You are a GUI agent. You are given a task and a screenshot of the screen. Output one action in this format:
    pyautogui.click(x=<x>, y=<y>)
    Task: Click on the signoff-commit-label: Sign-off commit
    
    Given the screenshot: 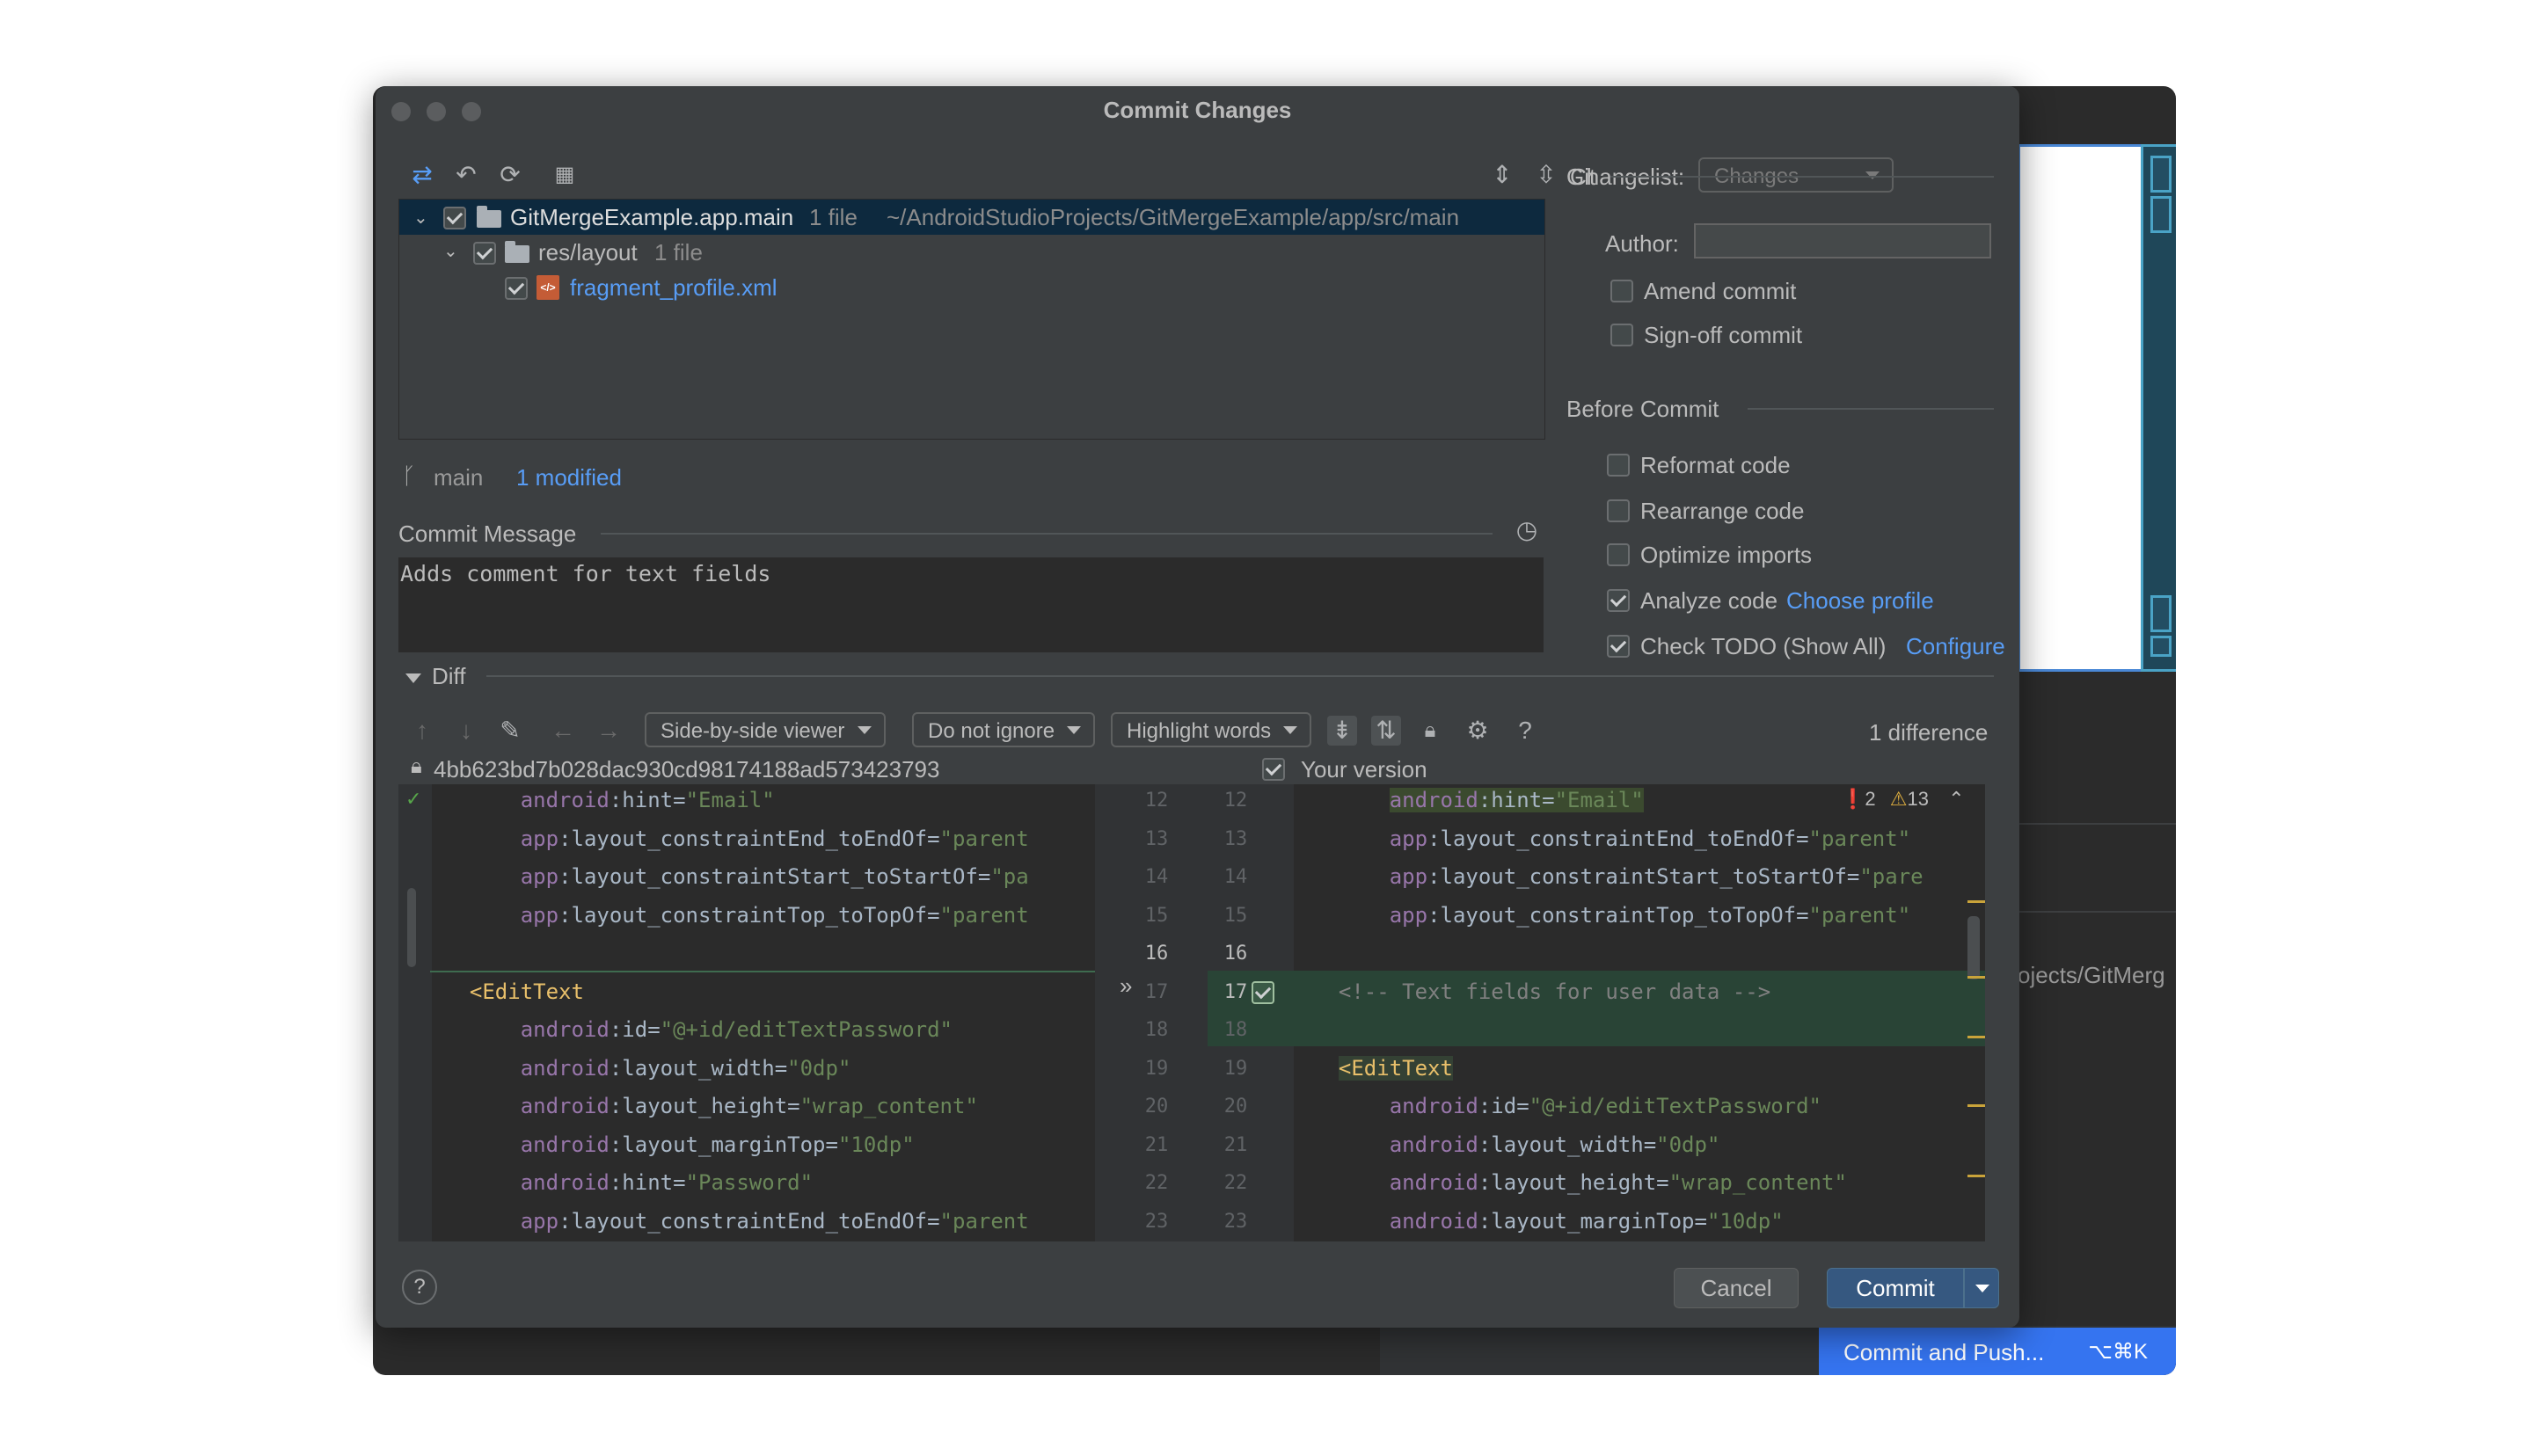 What is the action you would take?
    pyautogui.click(x=1724, y=335)
    